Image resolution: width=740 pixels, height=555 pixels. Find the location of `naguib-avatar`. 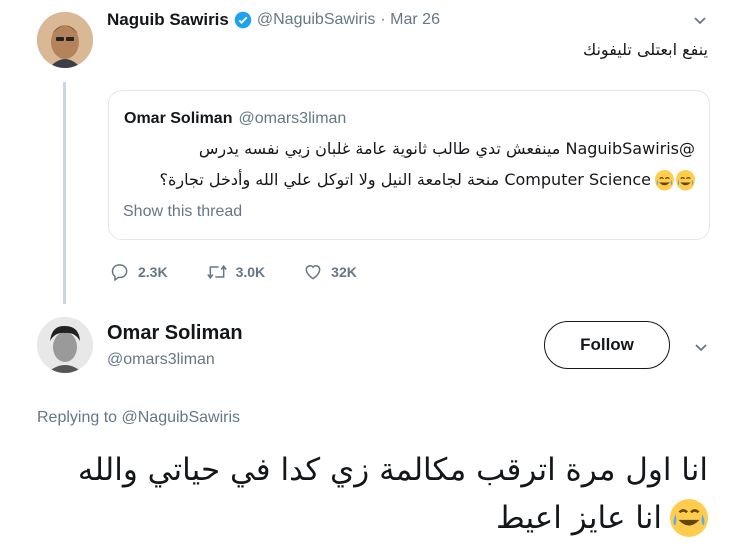

naguib-avatar is located at coordinates (65, 40).